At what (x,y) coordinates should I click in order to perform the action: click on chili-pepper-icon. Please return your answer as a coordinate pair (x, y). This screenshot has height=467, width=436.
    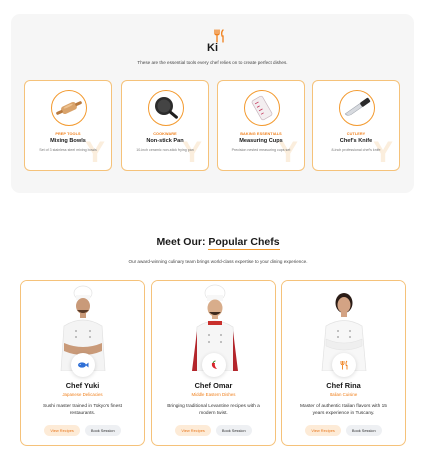
    Looking at the image, I should click on (214, 365).